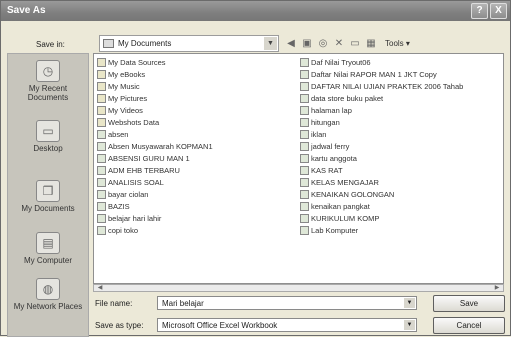 The image size is (511, 337). I want to click on list-item: ADM EHB TERBARU, so click(197, 170).